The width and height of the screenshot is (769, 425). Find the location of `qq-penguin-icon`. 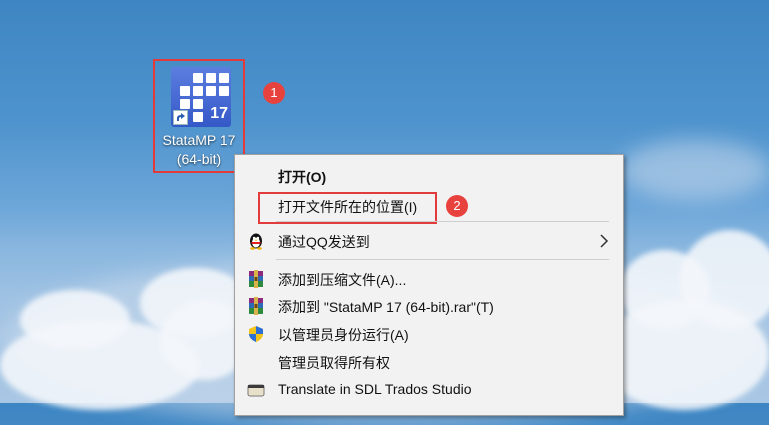

qq-penguin-icon is located at coordinates (256, 241).